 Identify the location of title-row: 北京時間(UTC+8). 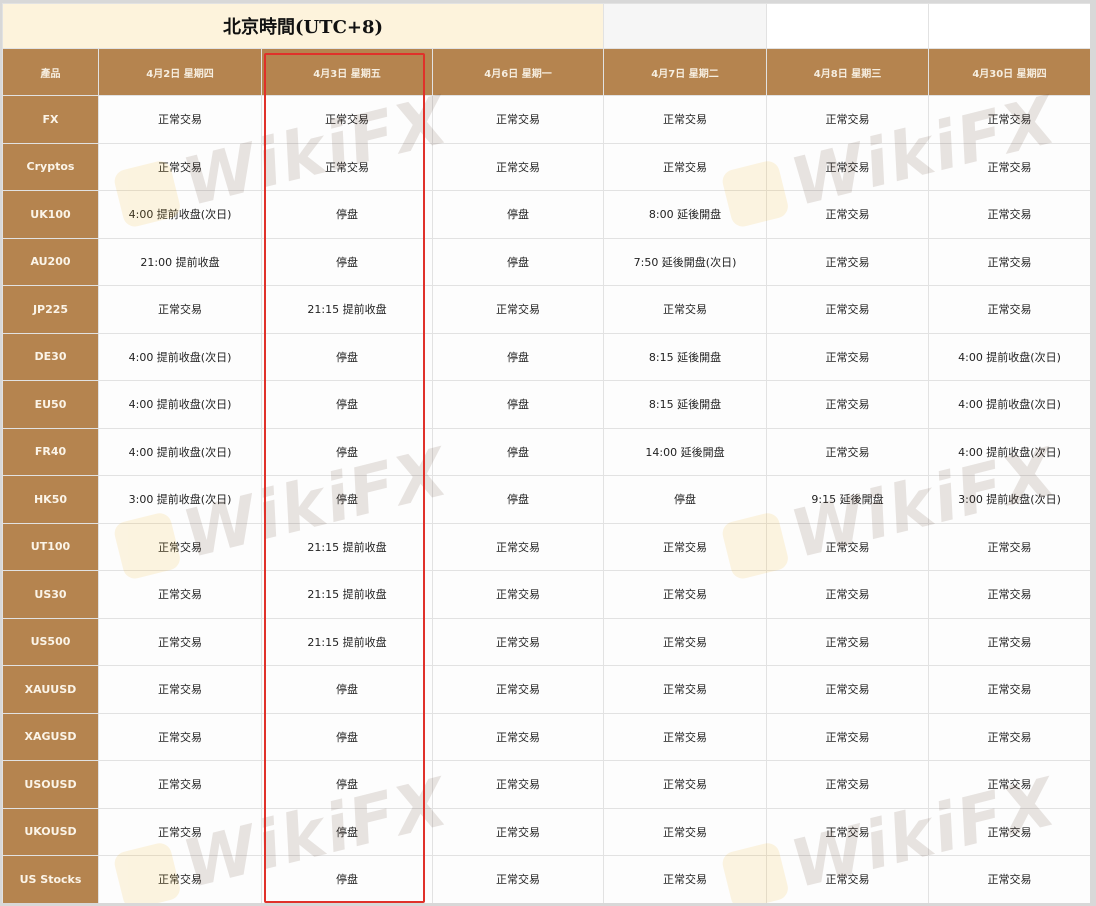
(546, 26).